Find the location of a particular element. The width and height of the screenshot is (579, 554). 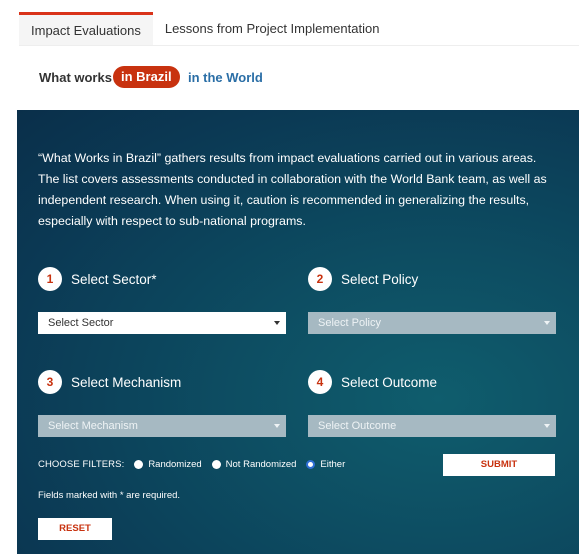

step-policy: 2 Select Policy is located at coordinates (363, 279).